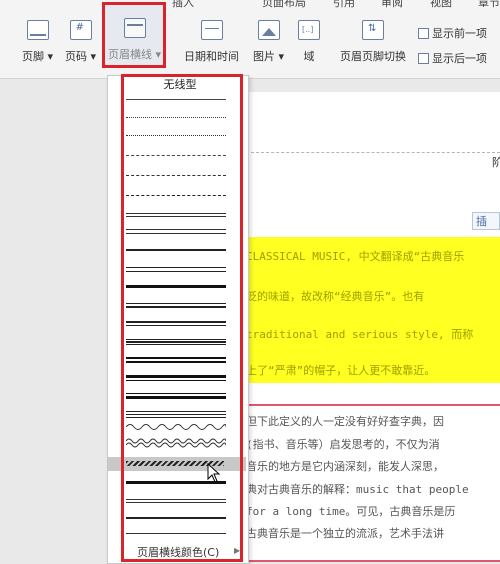 The image size is (500, 564). Describe the element at coordinates (345, 421) in the screenshot. I see `box-line-1: 但下此定义的人一定没有好好查字典，因` at that location.